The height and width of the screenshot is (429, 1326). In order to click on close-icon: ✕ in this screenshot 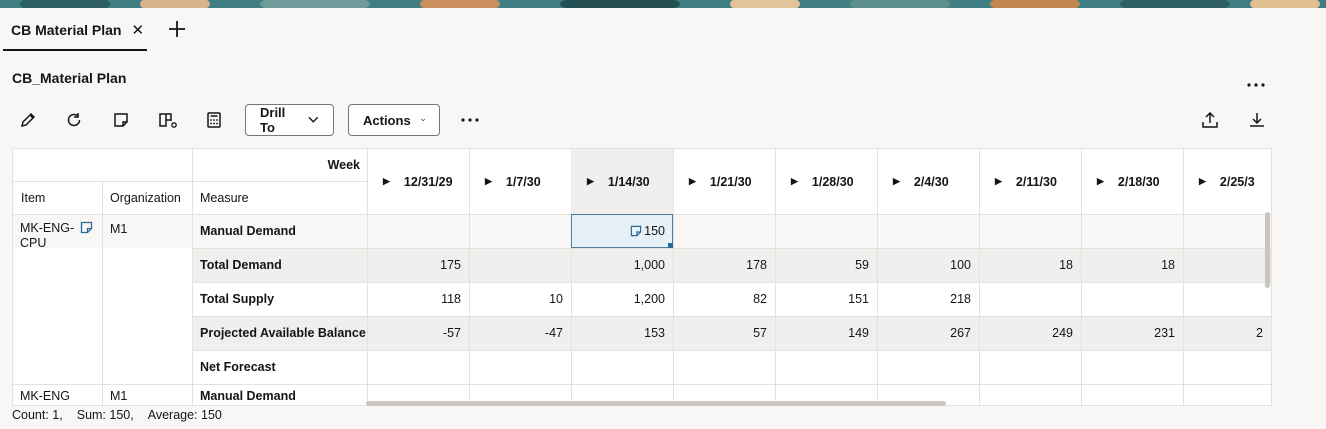, I will do `click(137, 30)`.